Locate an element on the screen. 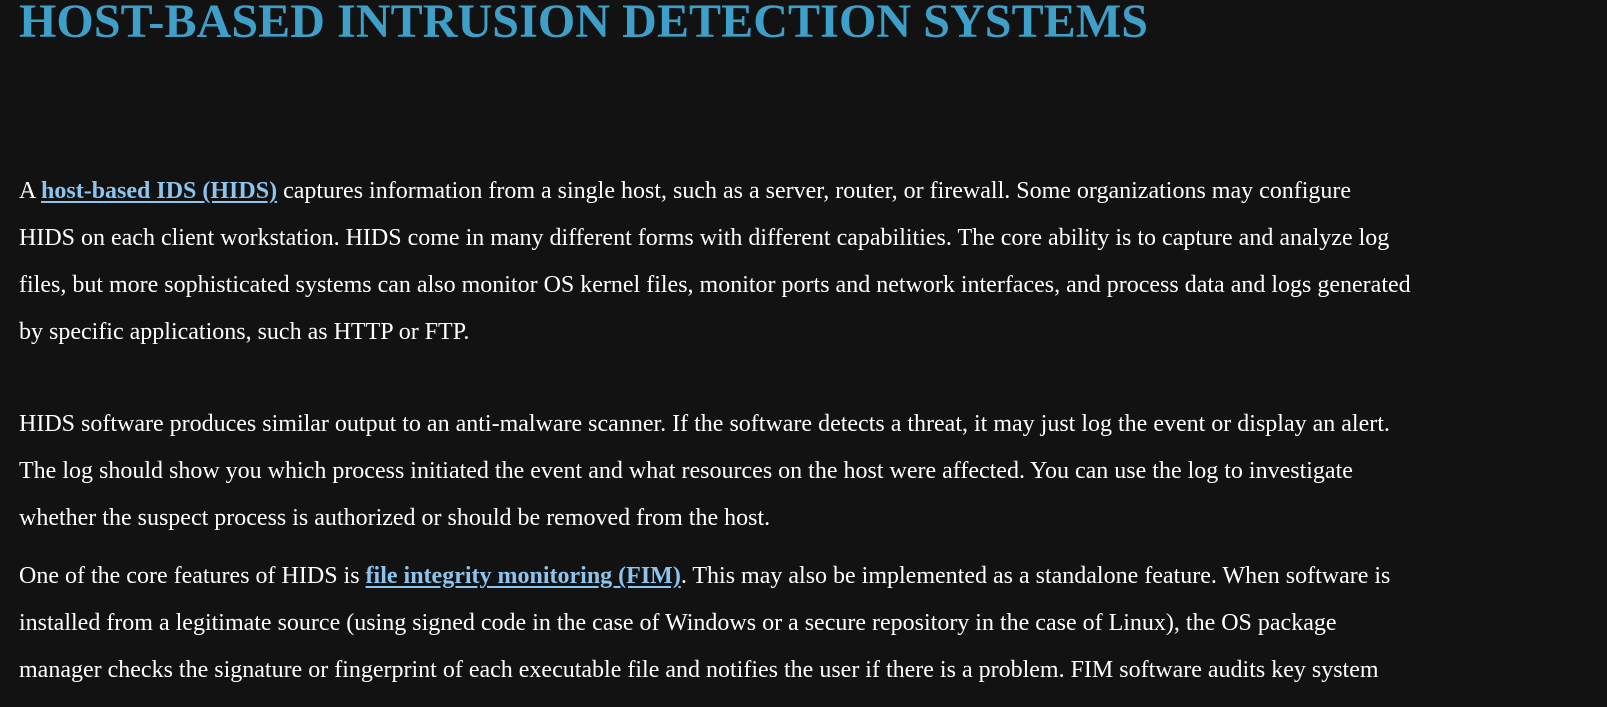  page-title: HOST-BASED INTRUSION DETECTION SYSTEMS is located at coordinates (584, 24).